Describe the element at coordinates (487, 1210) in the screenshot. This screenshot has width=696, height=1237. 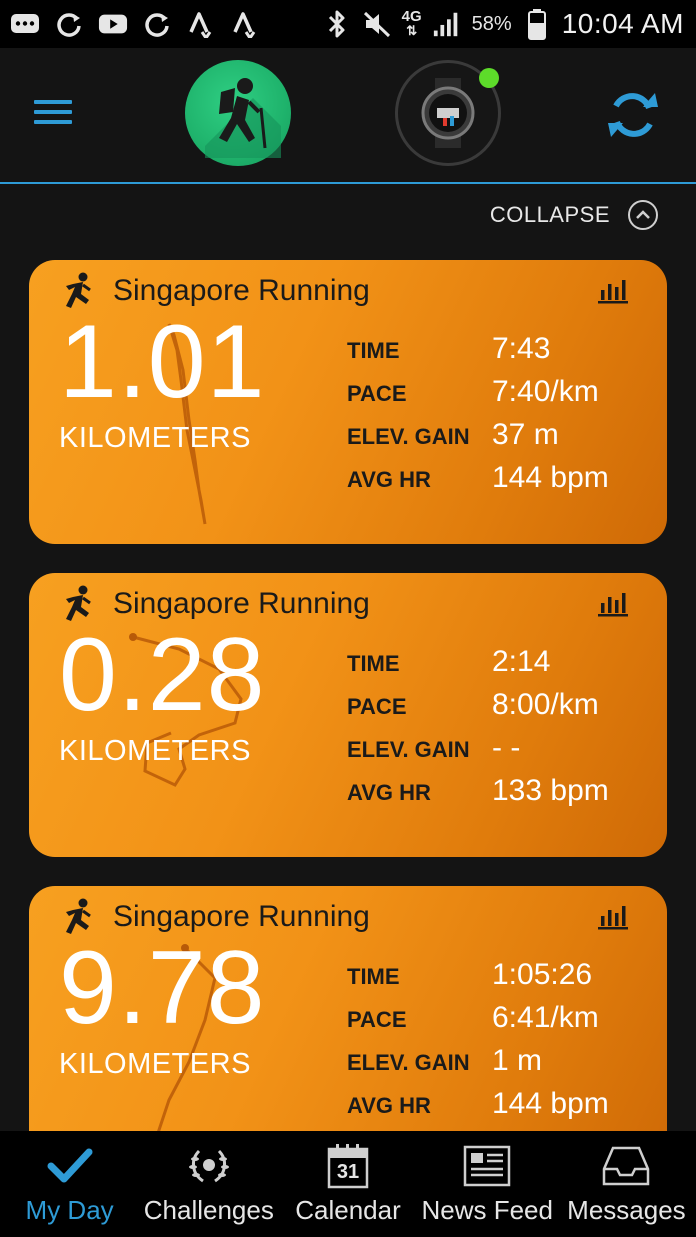
I see `nav-label: News Feed` at that location.